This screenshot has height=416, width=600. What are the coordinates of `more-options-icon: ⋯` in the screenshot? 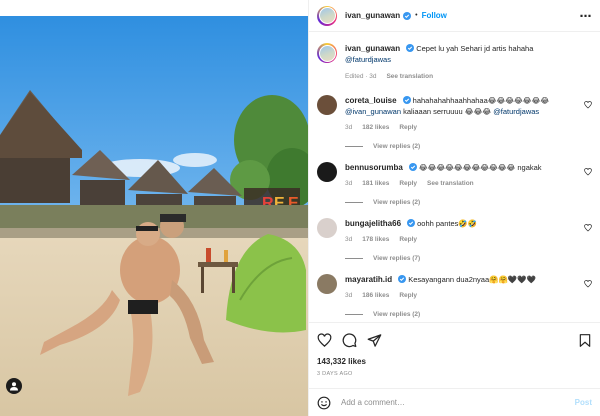 It's located at (586, 16).